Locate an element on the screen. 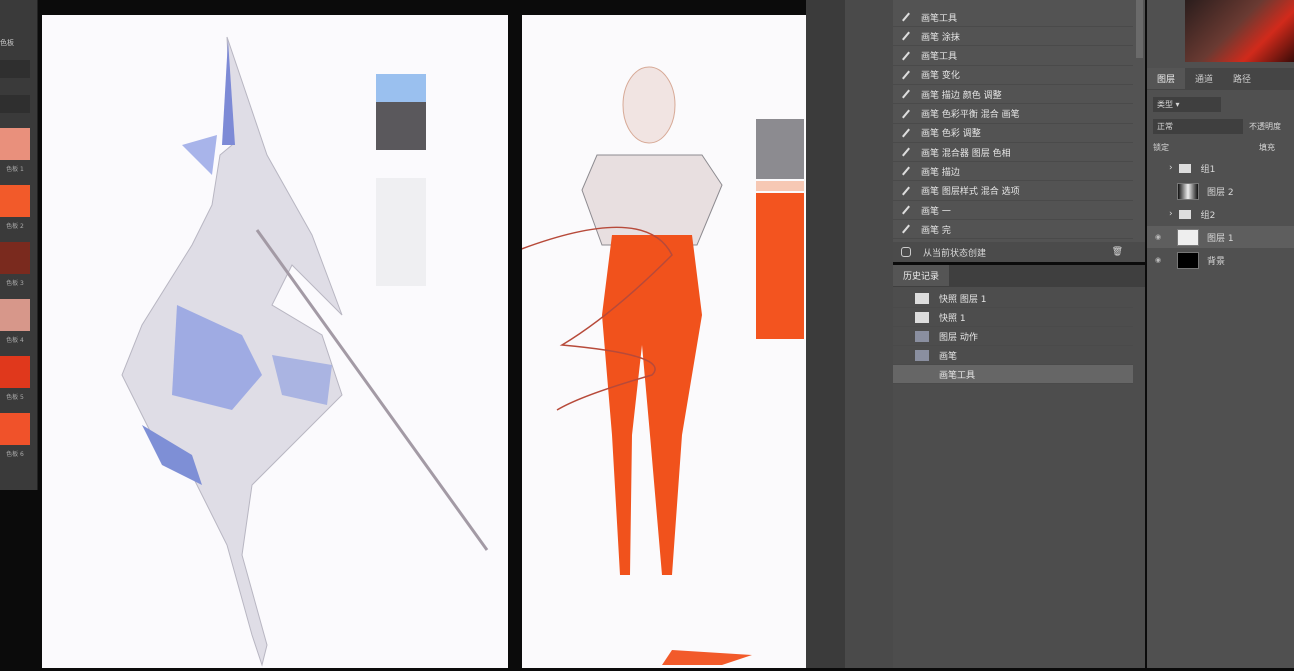 The image size is (1294, 671). history-item-label: 画笔 变化 is located at coordinates (940, 76).